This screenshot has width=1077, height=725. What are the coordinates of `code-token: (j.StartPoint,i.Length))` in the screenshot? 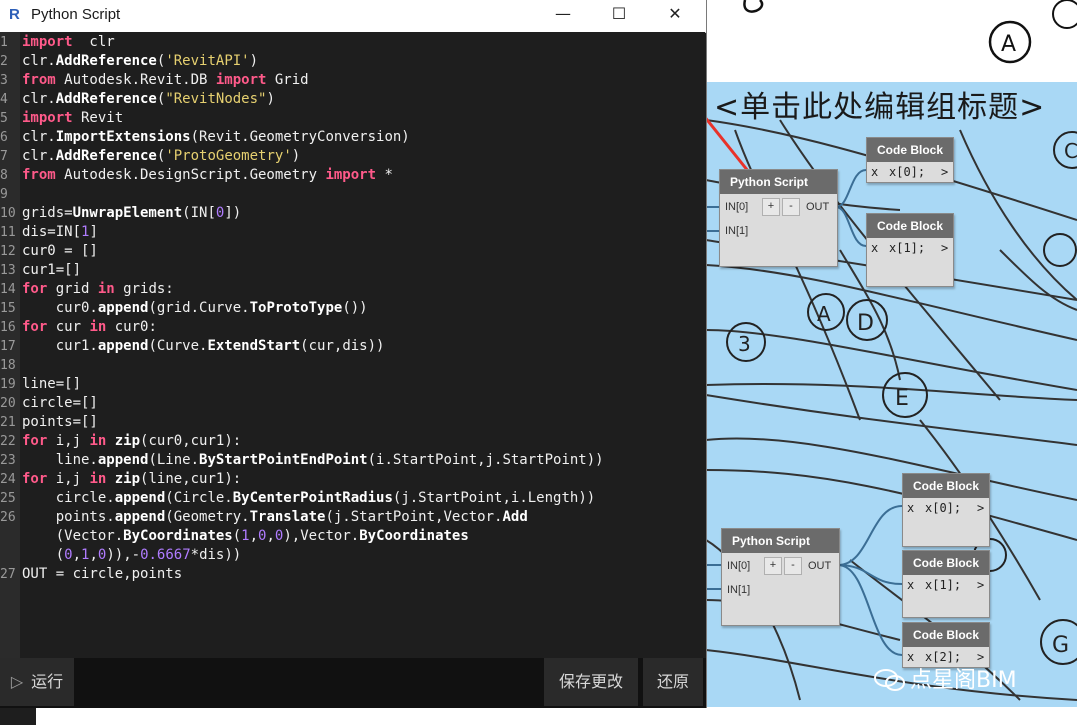 It's located at (494, 498).